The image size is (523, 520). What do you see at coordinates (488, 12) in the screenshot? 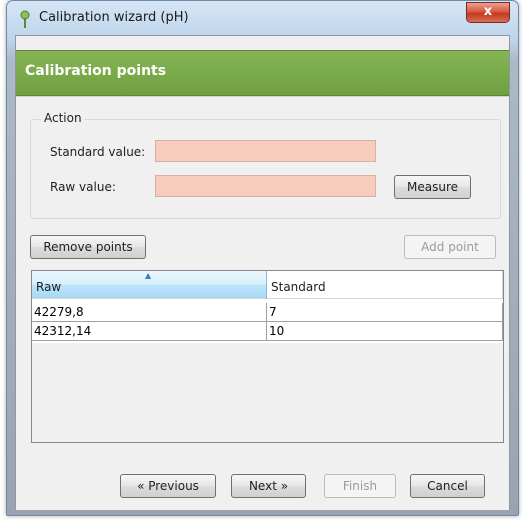
I see `close-button: x` at bounding box center [488, 12].